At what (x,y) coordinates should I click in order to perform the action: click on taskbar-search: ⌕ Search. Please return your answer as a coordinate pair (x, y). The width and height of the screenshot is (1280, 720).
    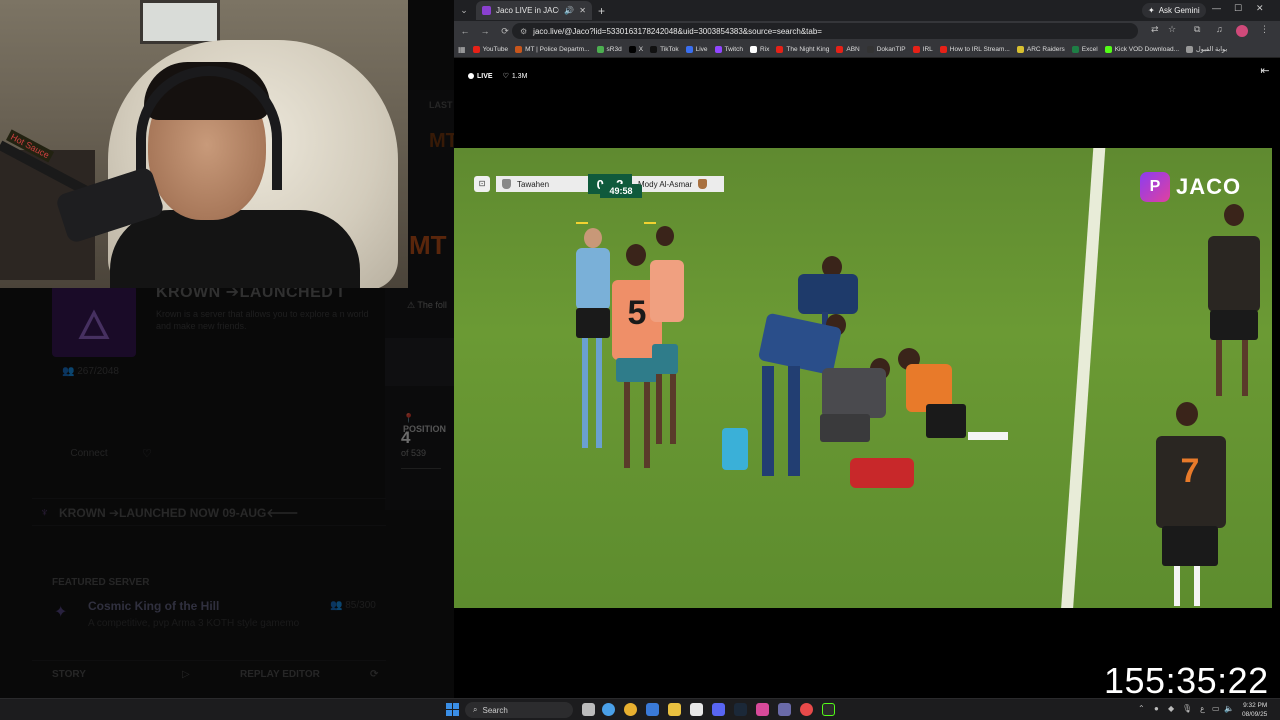
    Looking at the image, I should click on (519, 710).